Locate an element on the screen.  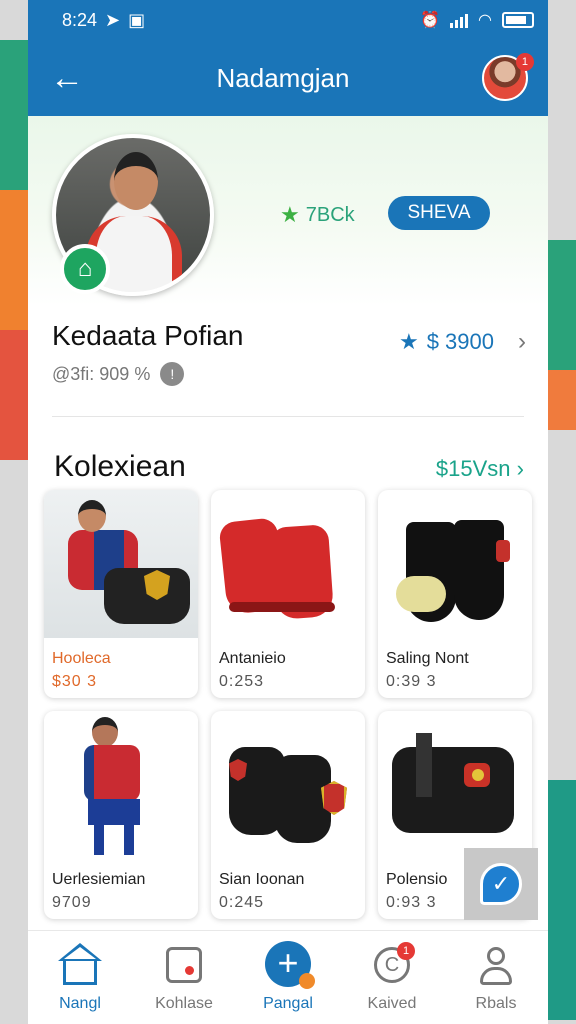
right-green-decoration is located at coordinates (561, 310).